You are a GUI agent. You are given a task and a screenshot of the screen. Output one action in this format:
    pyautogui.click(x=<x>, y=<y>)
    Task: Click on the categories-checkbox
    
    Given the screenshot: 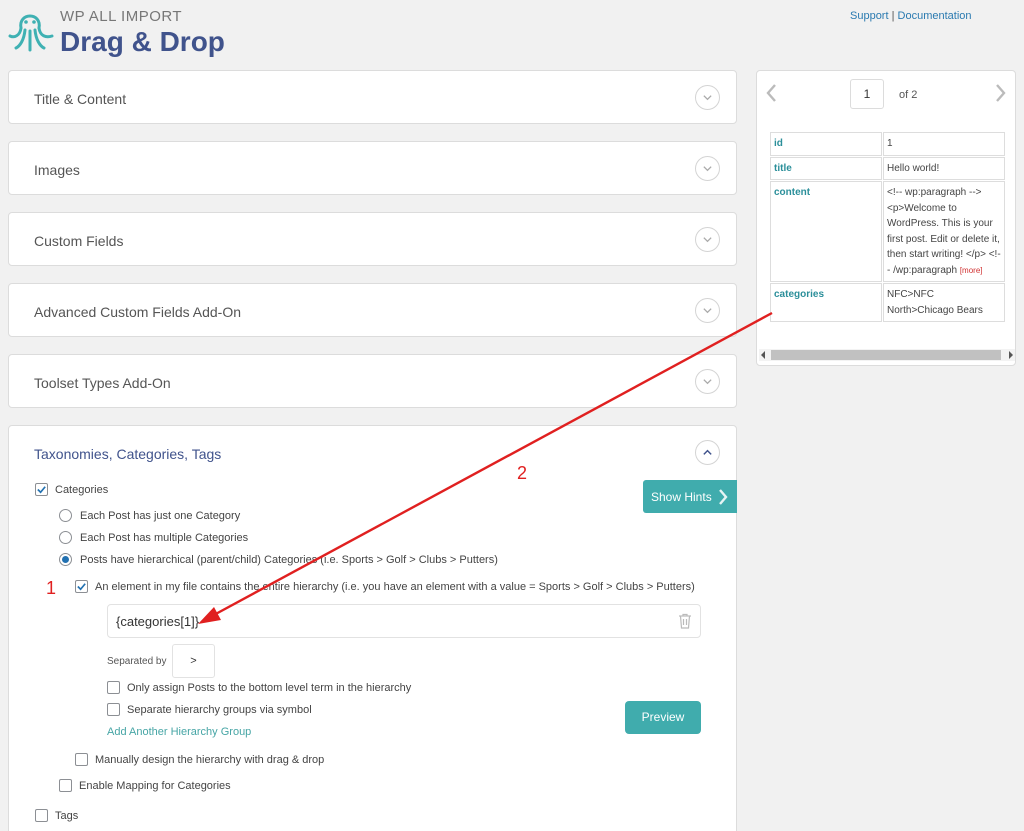 What is the action you would take?
    pyautogui.click(x=41, y=489)
    